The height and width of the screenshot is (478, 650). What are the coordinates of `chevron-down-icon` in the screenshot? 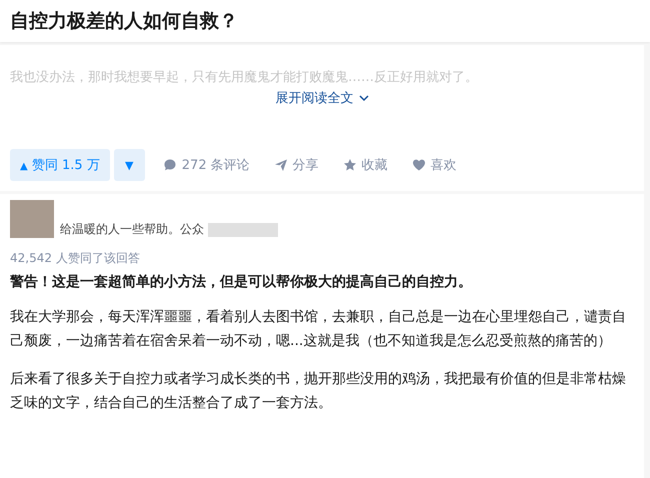 It's located at (363, 98).